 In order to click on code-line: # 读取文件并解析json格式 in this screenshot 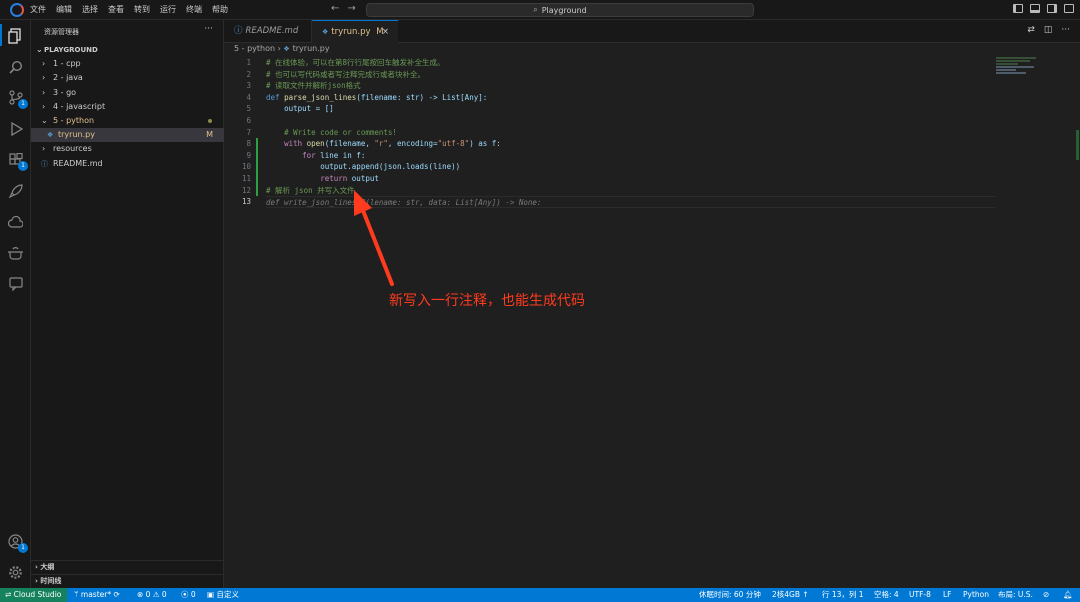, I will do `click(313, 86)`.